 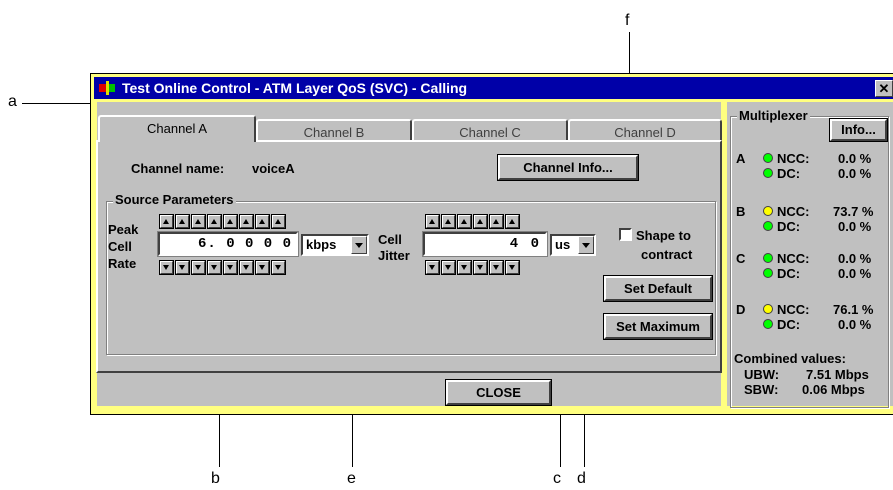 What do you see at coordinates (790, 358) in the screenshot?
I see `combined-values-title: Combined values:` at bounding box center [790, 358].